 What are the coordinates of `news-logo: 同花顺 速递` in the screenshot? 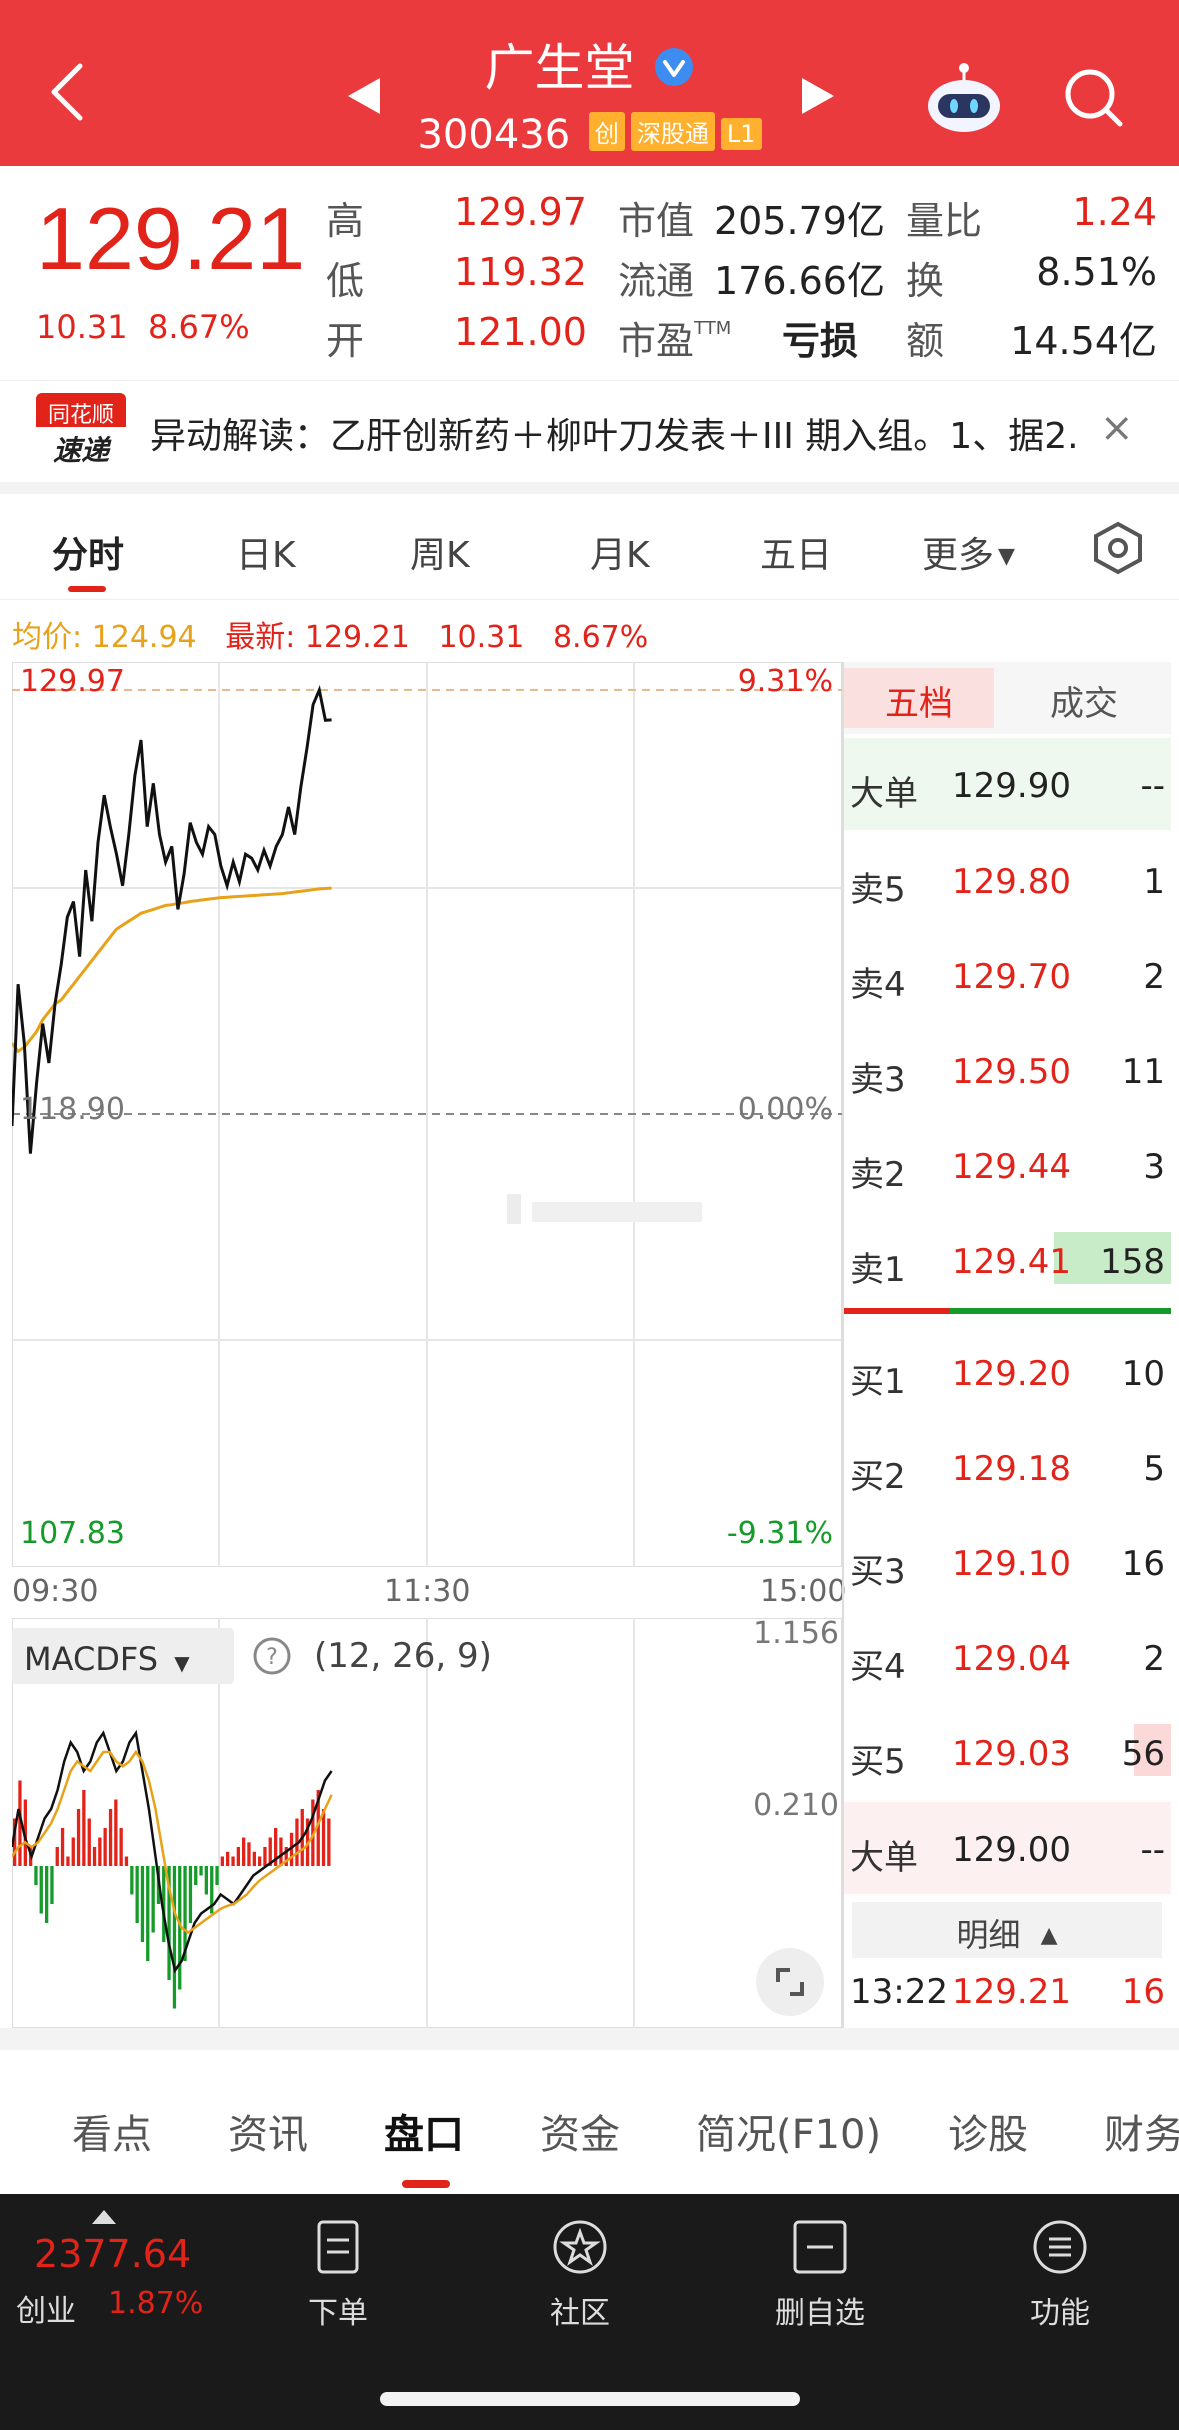 It's located at (81, 431).